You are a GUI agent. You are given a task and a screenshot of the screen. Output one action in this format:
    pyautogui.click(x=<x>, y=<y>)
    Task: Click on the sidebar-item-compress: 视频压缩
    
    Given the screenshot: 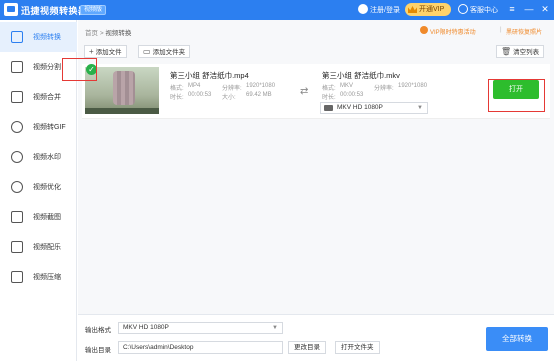 What is the action you would take?
    pyautogui.click(x=38, y=277)
    